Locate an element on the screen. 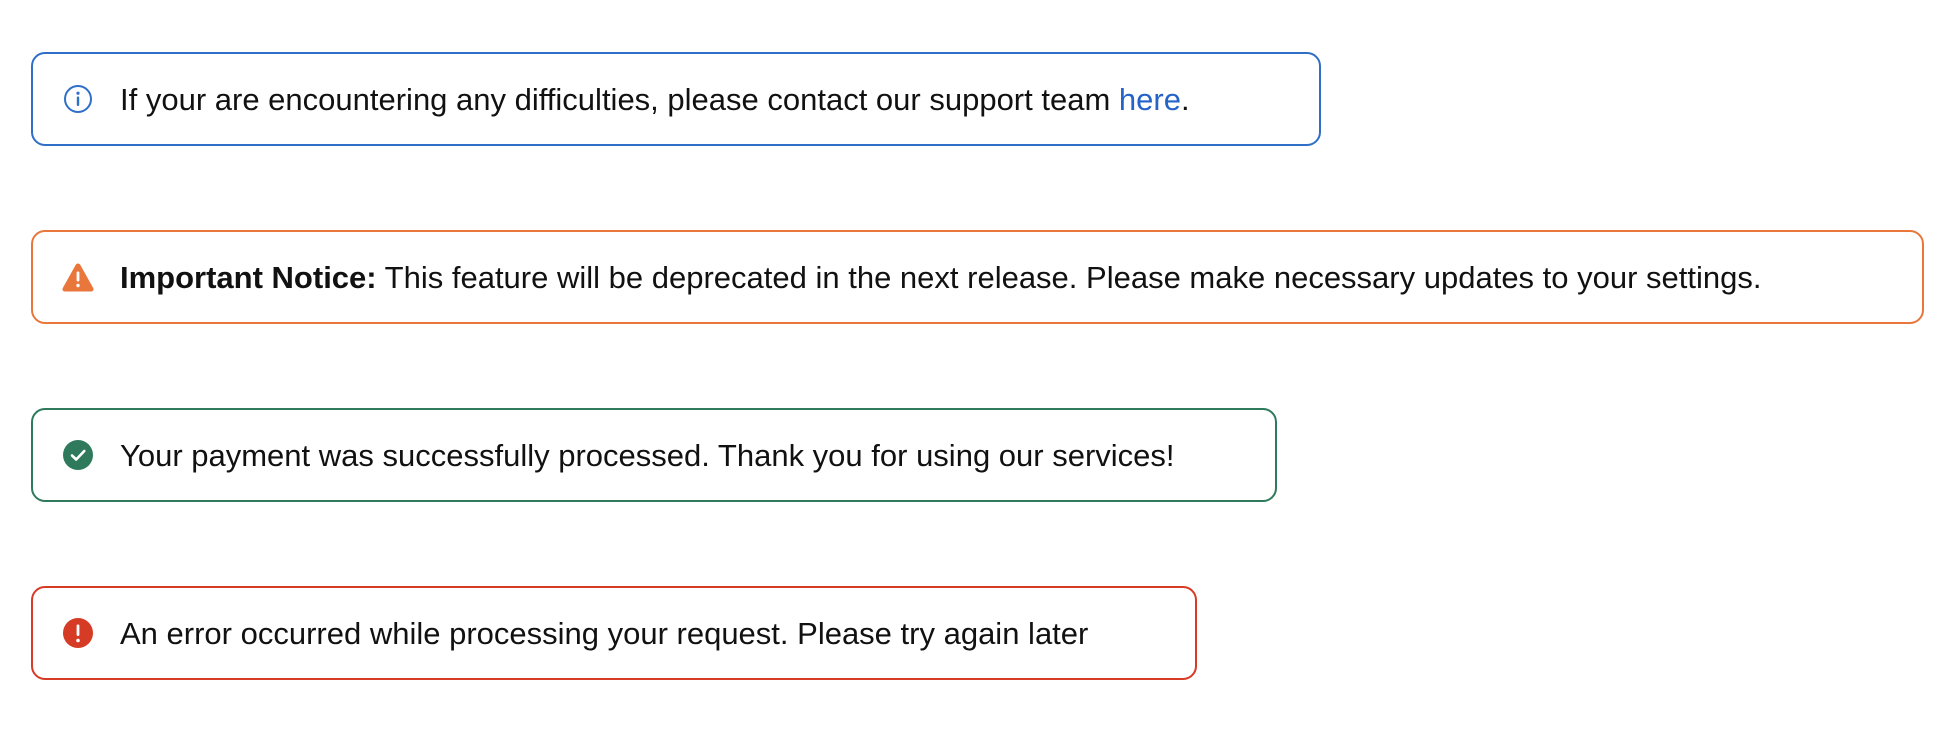  info-alert-text-end: . is located at coordinates (1185, 99).